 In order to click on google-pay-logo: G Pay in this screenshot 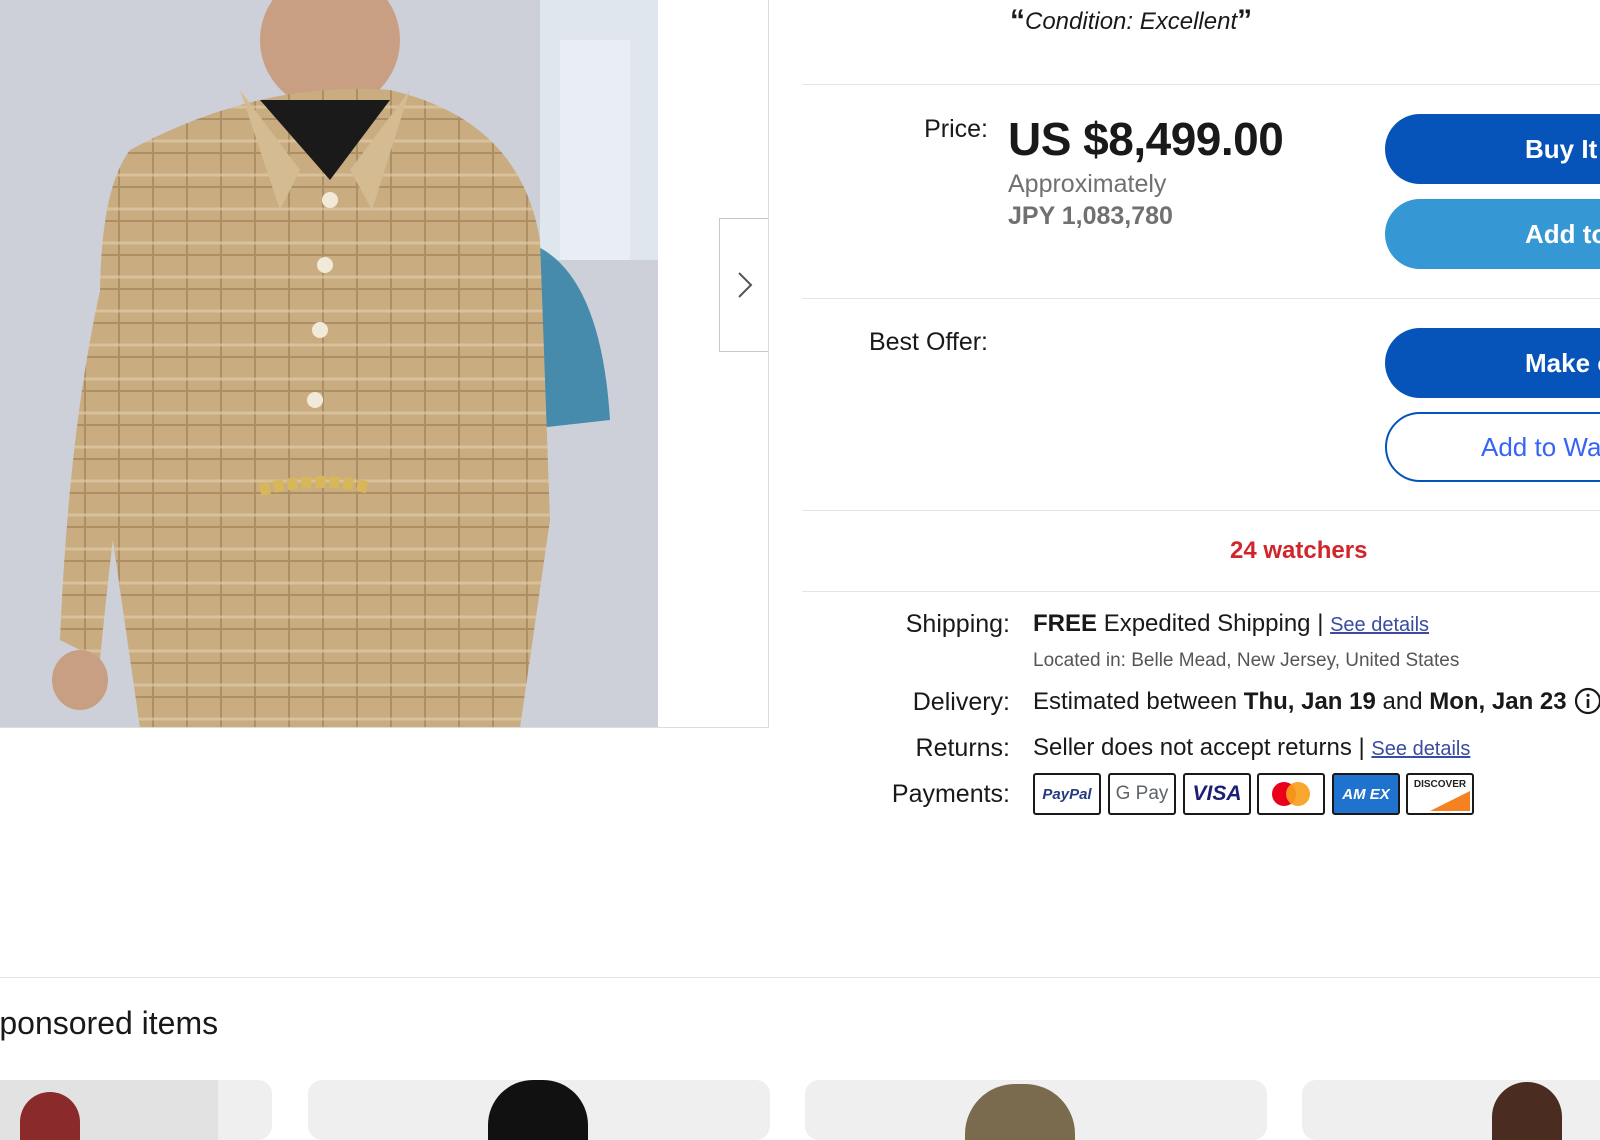, I will do `click(1142, 794)`.